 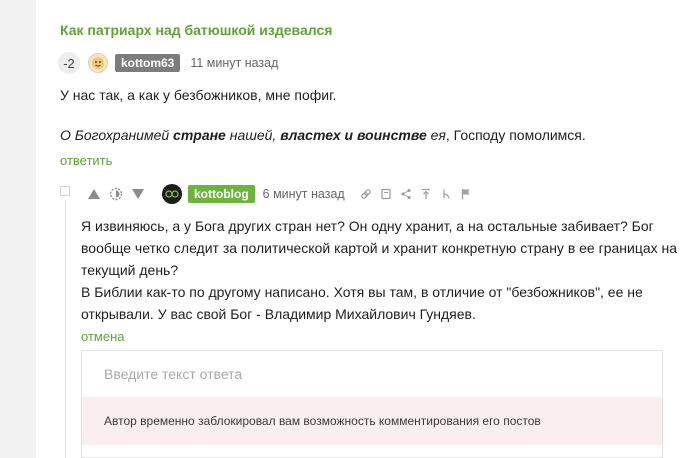 What do you see at coordinates (65, 191) in the screenshot?
I see `collapse-thread-toggle` at bounding box center [65, 191].